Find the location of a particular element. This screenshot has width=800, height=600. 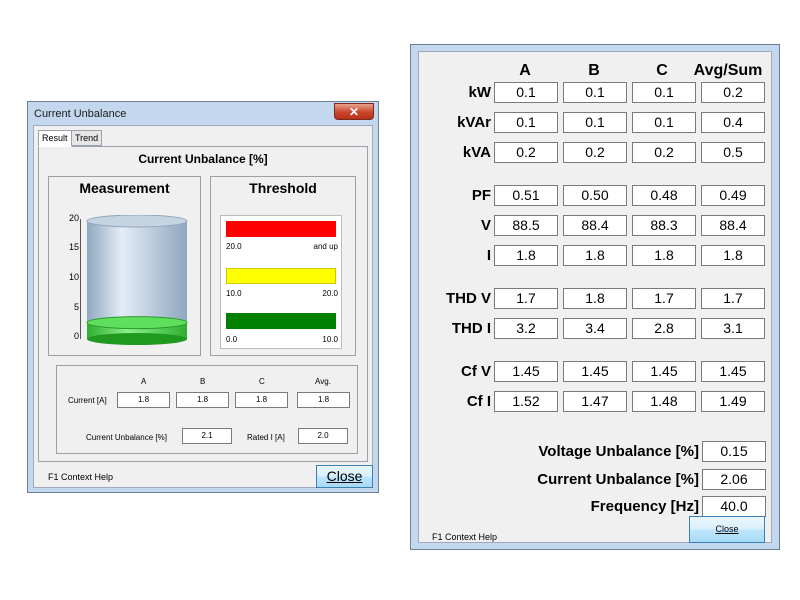

threshold-band-yellow is located at coordinates (281, 276).